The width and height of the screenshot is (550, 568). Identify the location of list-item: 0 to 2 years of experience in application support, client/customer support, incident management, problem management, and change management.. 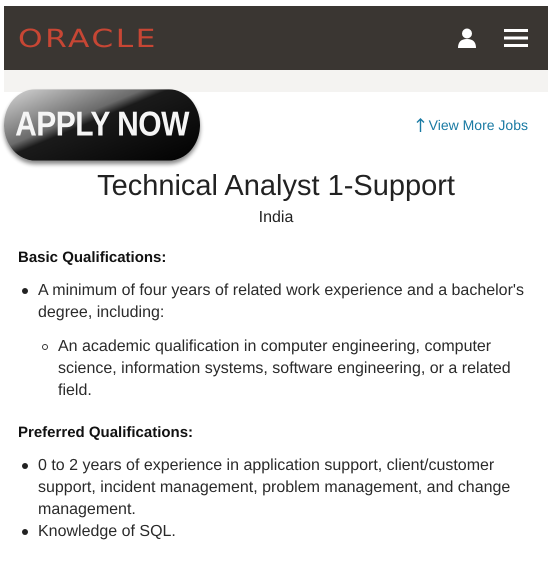
(275, 488).